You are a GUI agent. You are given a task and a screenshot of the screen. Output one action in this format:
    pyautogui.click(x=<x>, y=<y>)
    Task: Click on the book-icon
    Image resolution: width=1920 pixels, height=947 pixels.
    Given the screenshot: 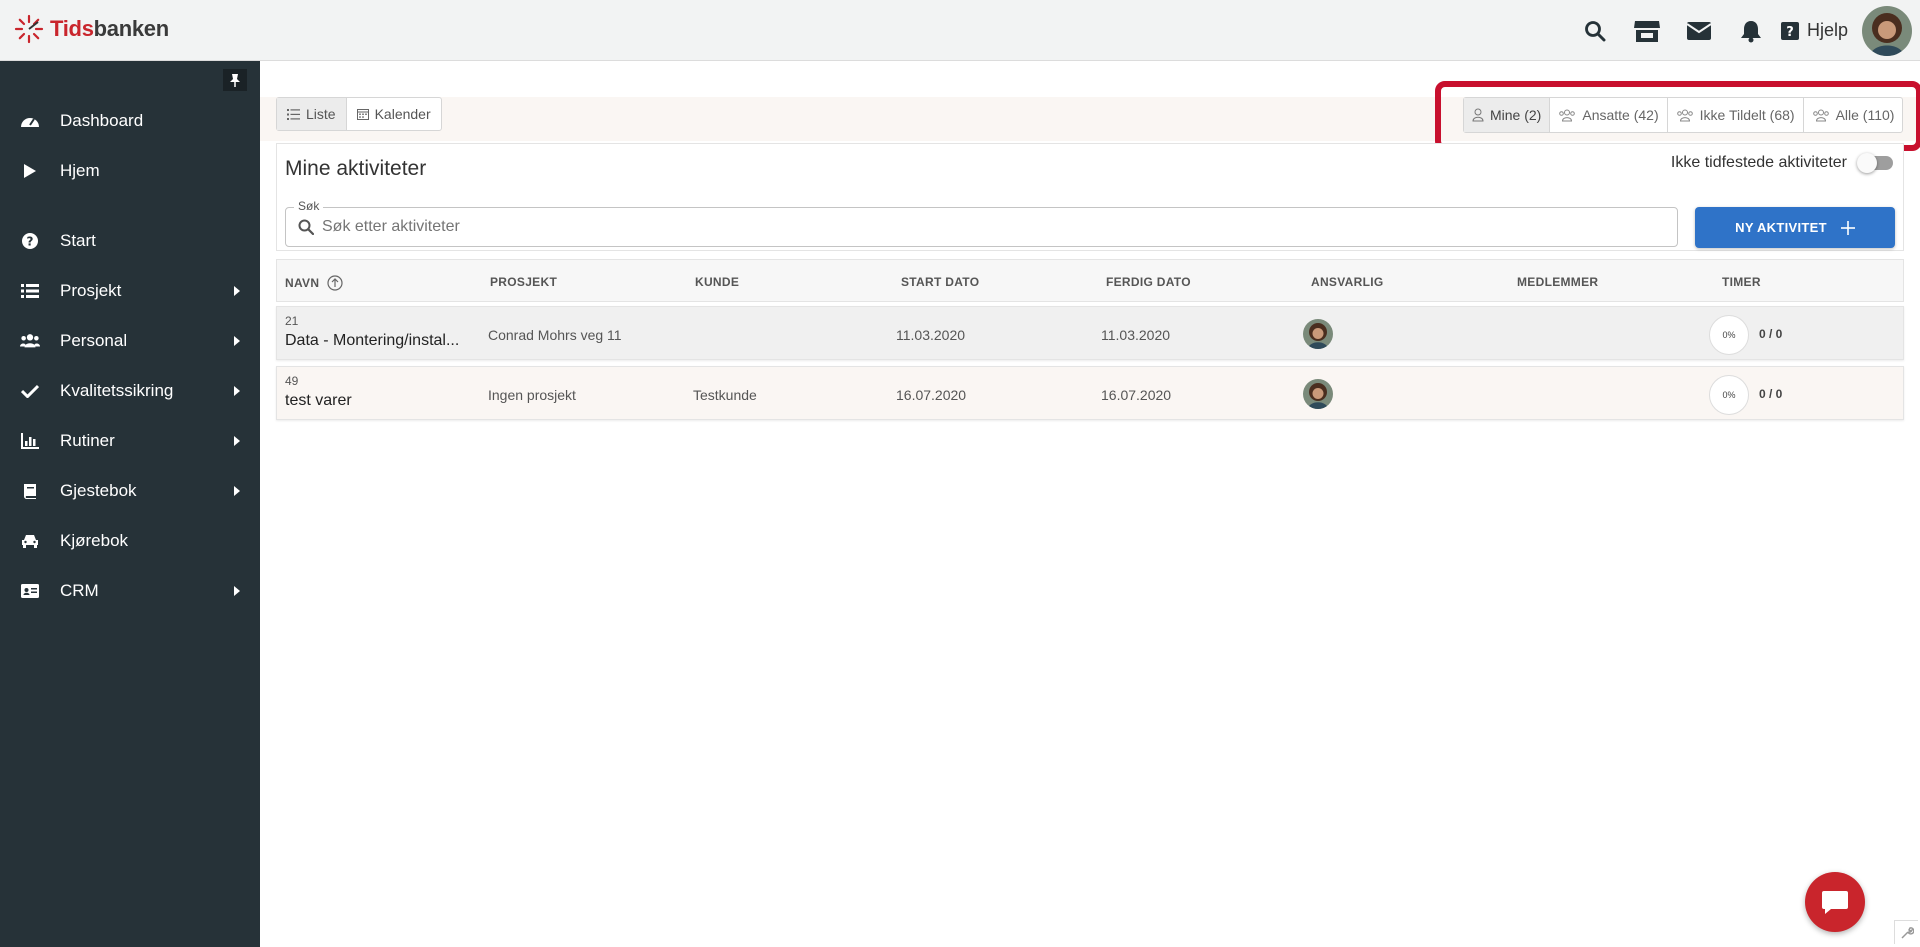 What is the action you would take?
    pyautogui.click(x=30, y=491)
    